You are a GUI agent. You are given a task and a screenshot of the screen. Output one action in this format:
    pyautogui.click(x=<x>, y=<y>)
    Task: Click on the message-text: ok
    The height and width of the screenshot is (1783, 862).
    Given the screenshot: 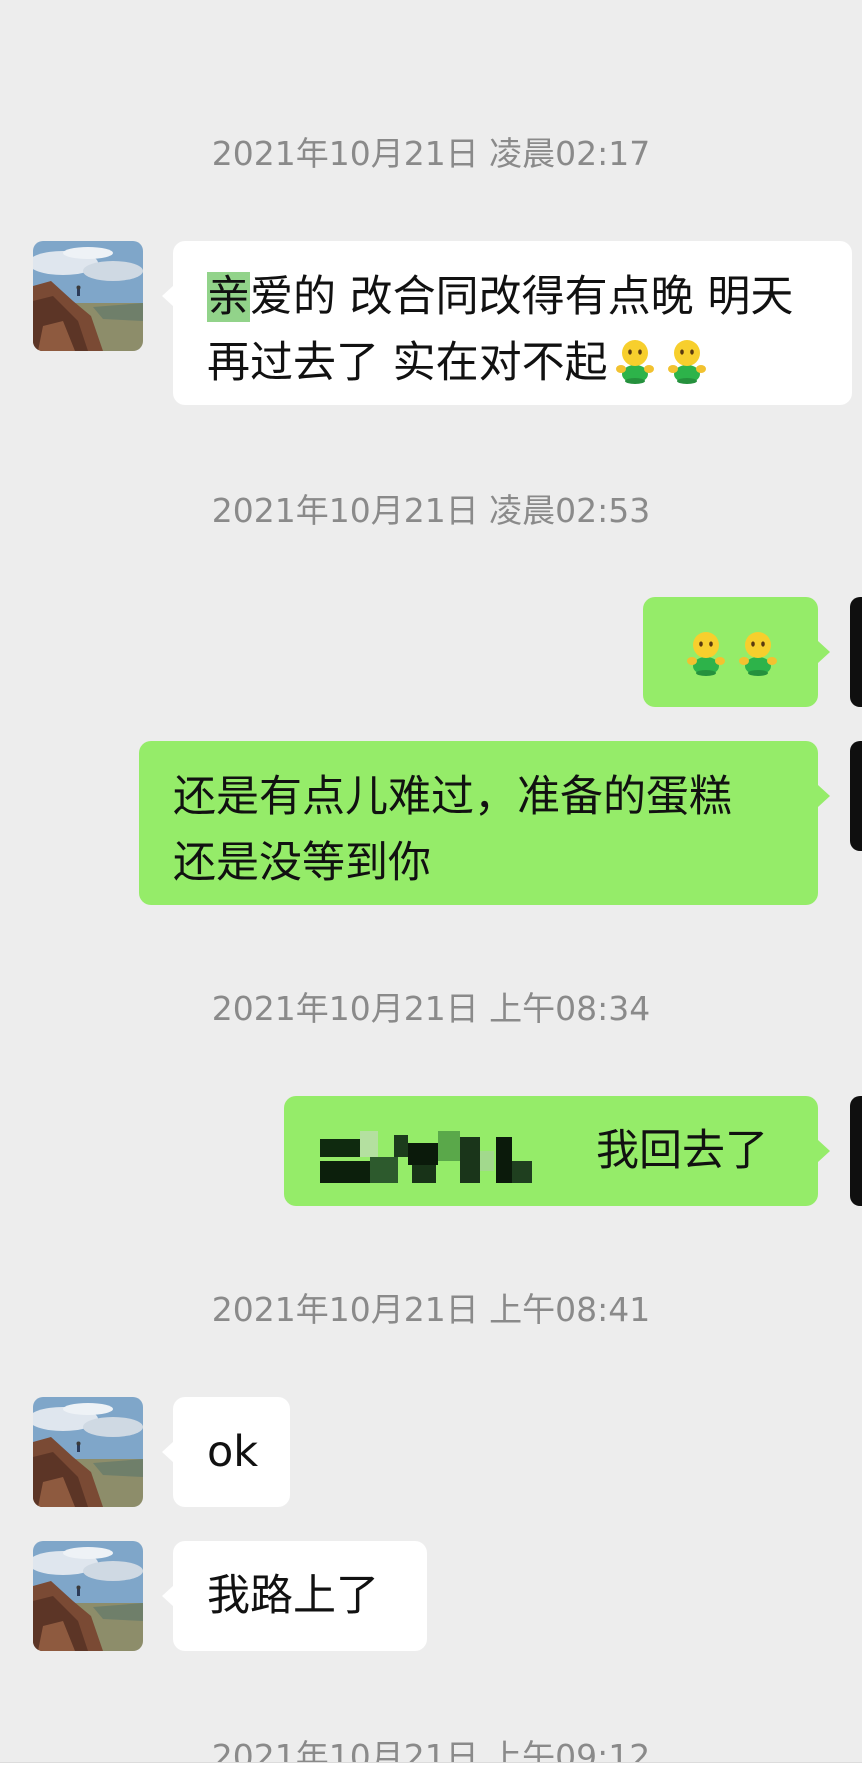 What is the action you would take?
    pyautogui.click(x=233, y=1452)
    